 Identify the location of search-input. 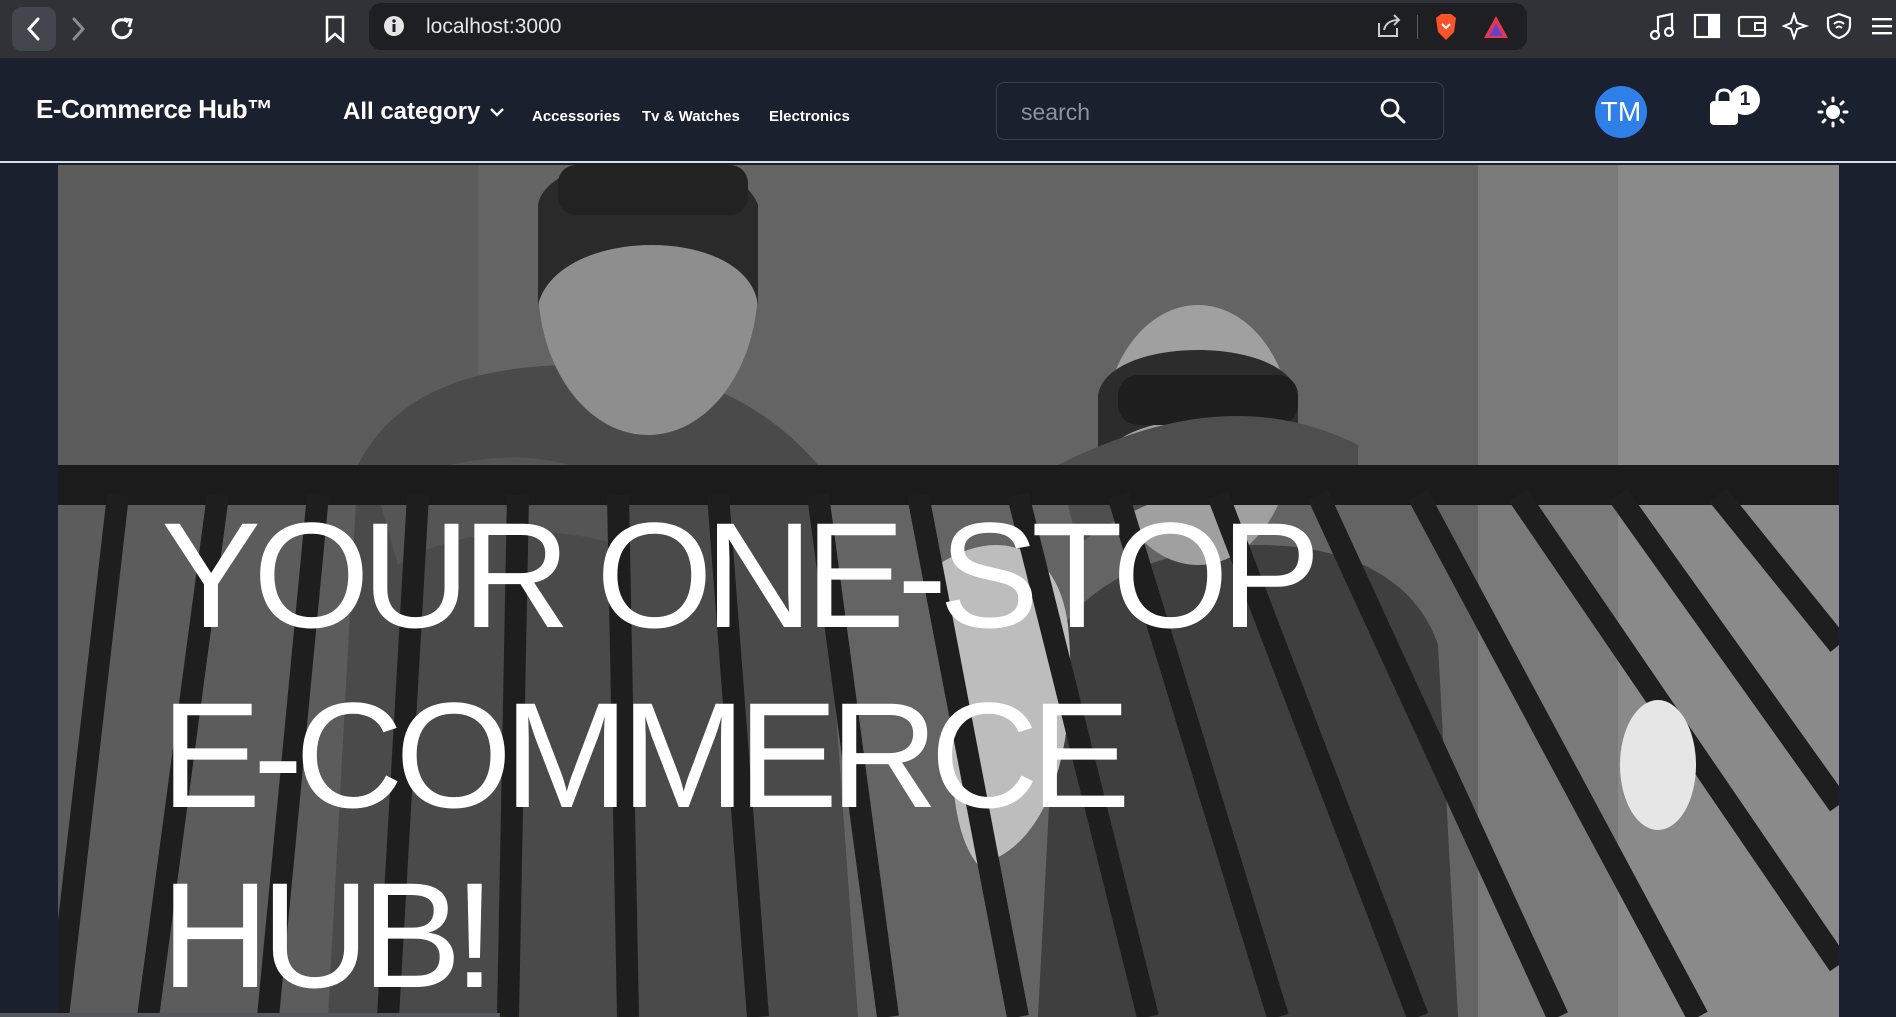
(1190, 112).